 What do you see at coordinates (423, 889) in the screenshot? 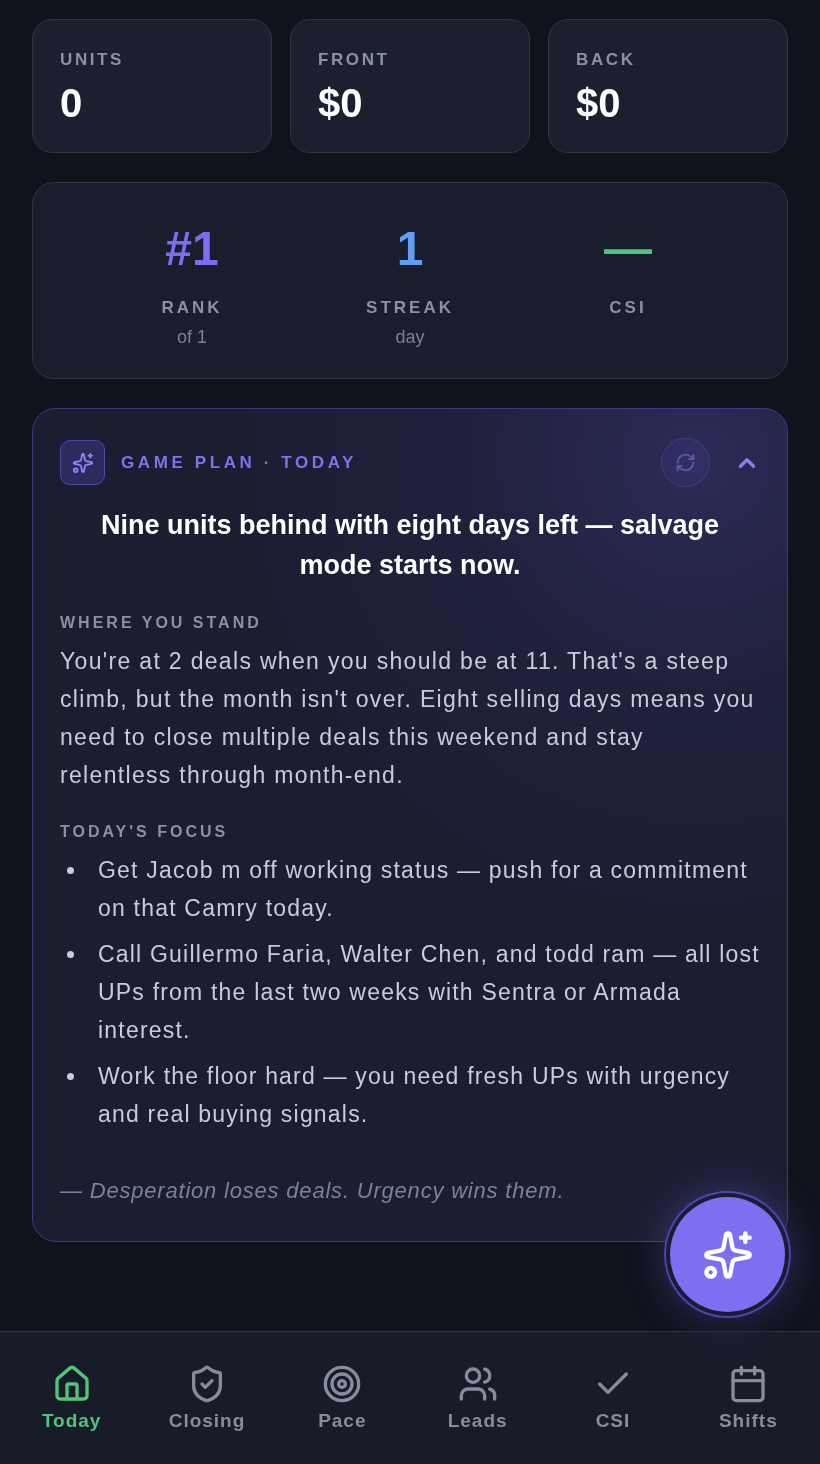
I see `focus-item: Get Jacob m off working status — push for a commitment on that Camry today.` at bounding box center [423, 889].